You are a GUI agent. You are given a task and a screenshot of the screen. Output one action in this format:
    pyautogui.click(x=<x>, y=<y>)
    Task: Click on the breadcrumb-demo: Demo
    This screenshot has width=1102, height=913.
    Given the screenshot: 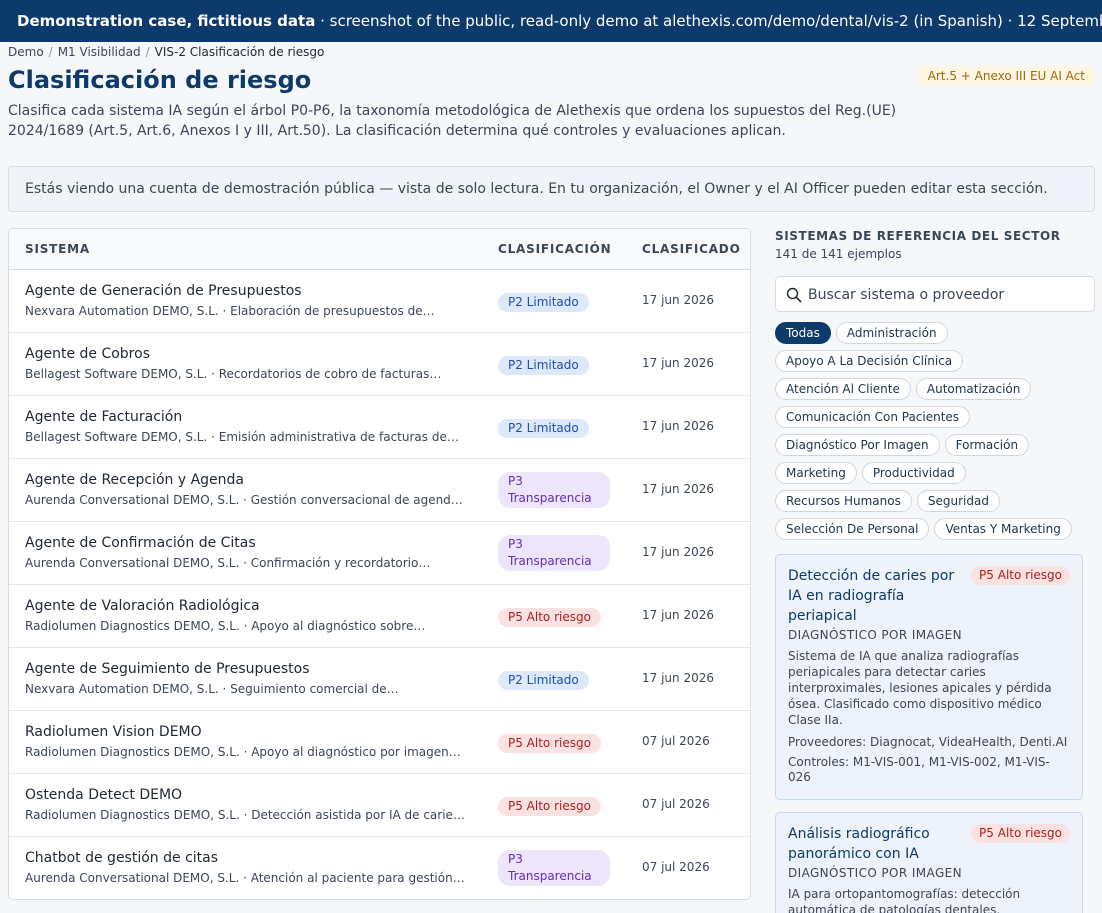 What is the action you would take?
    pyautogui.click(x=26, y=52)
    